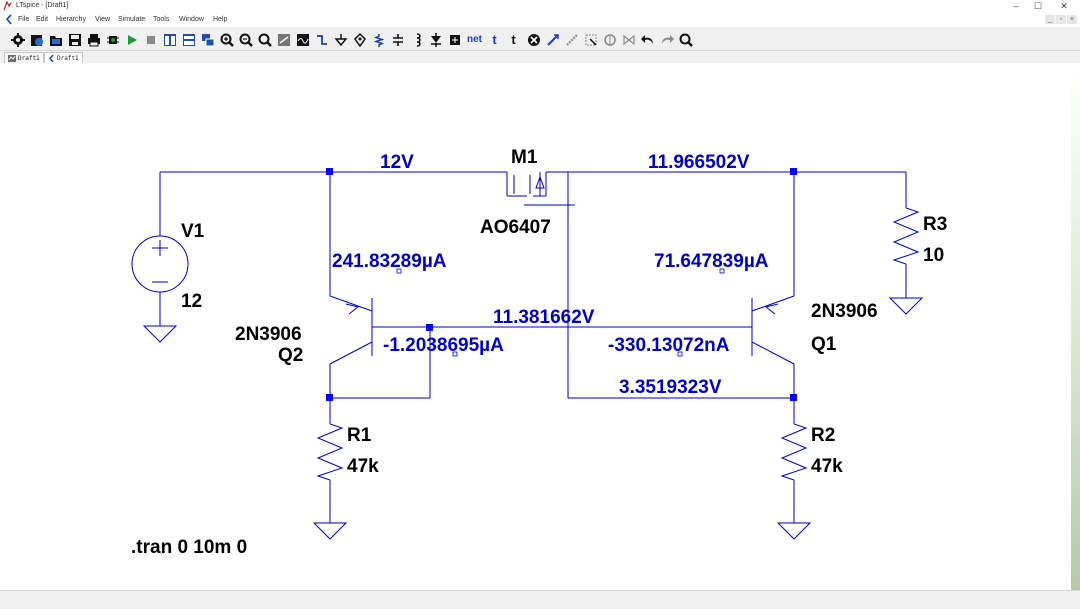 The width and height of the screenshot is (1080, 609). What do you see at coordinates (330, 452) in the screenshot?
I see `r1-resistor` at bounding box center [330, 452].